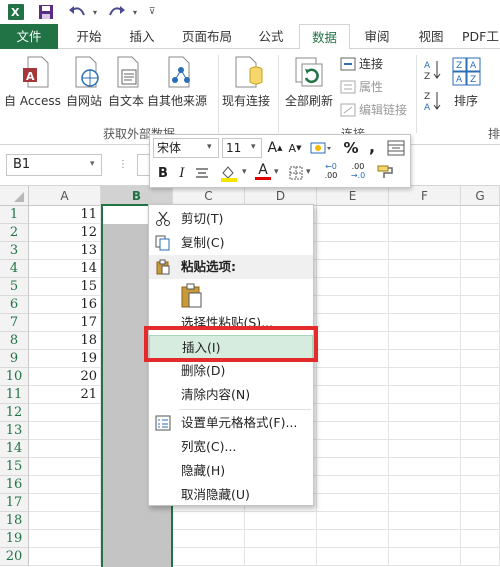 This screenshot has width=500, height=567. What do you see at coordinates (192, 296) in the screenshot?
I see `paste-option-icon` at bounding box center [192, 296].